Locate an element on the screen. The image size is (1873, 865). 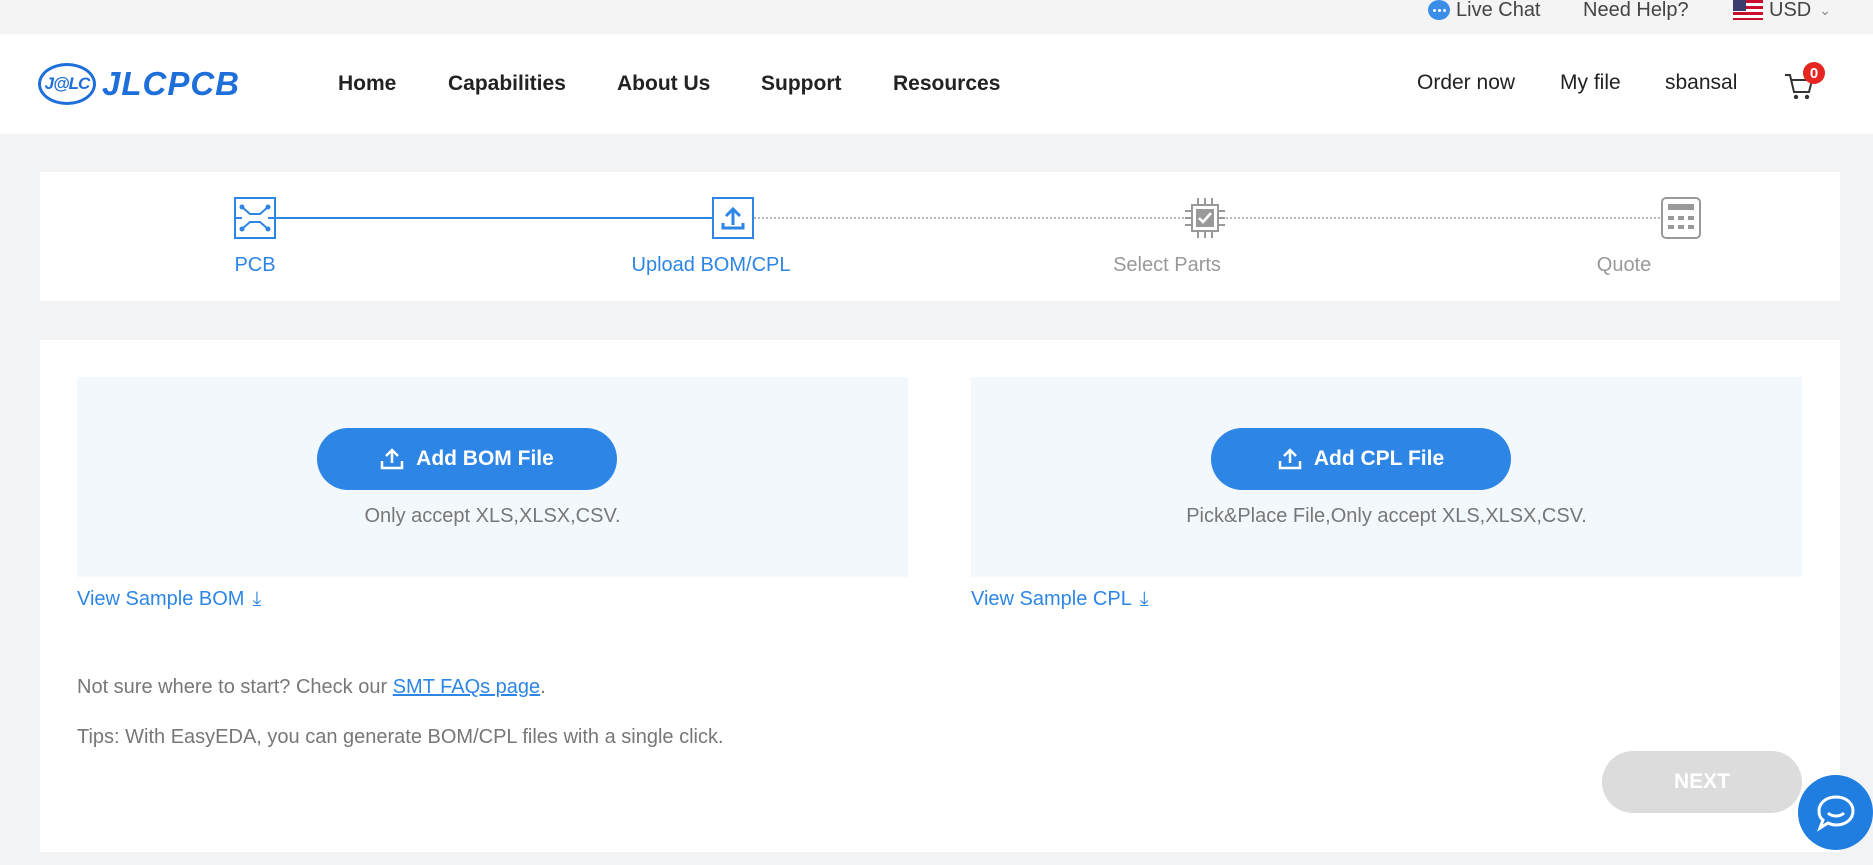
chat-icon is located at coordinates (1835, 813).